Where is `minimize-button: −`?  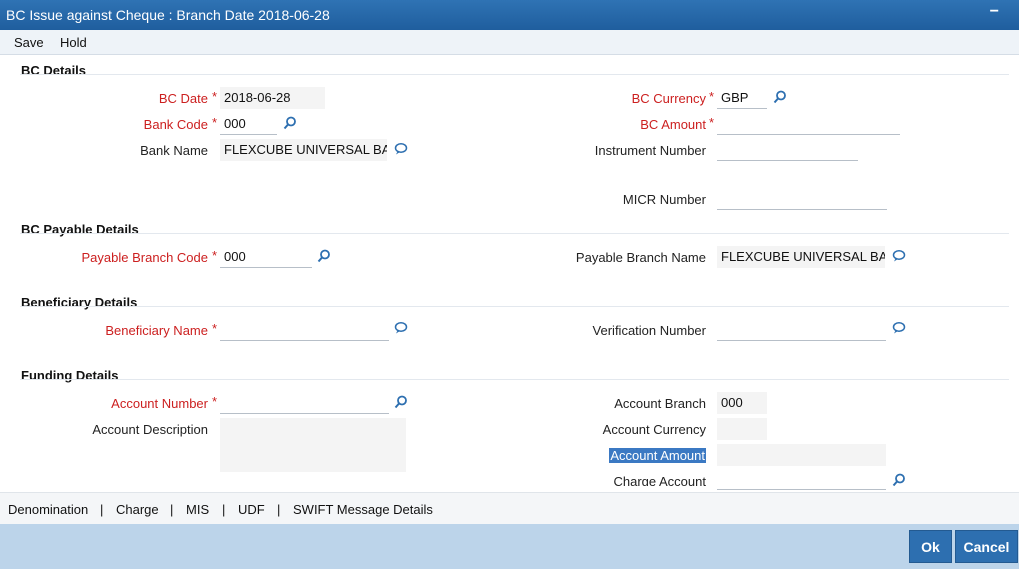
minimize-button: − is located at coordinates (994, 12).